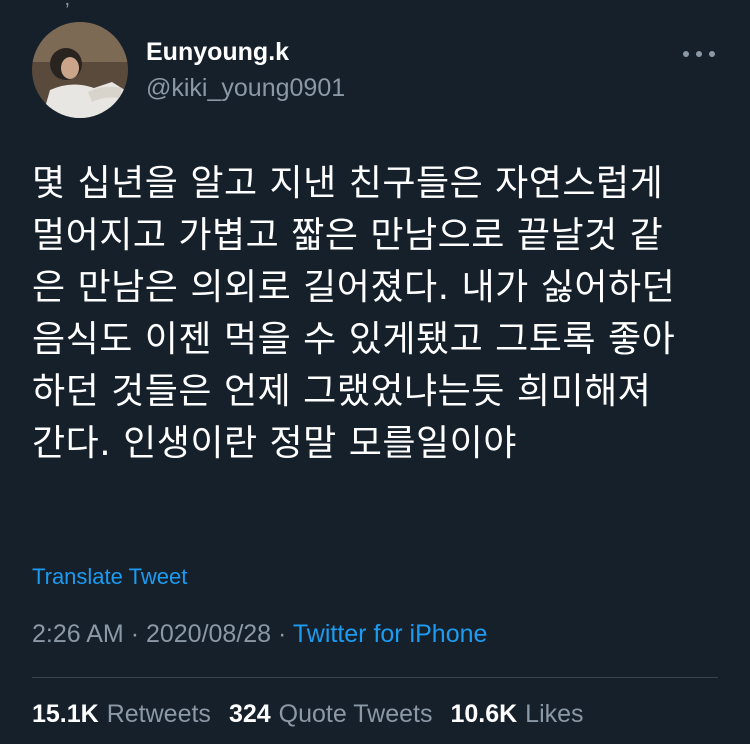 This screenshot has width=750, height=744. Describe the element at coordinates (72, 5) in the screenshot. I see `previous-tweet-fragment: ʼ, ʼʼ` at that location.